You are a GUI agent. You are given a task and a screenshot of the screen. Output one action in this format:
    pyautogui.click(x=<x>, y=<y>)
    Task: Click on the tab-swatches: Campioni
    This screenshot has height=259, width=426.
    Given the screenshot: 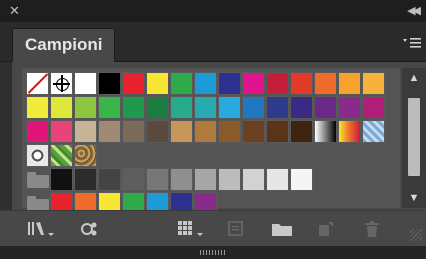 What is the action you would take?
    pyautogui.click(x=64, y=45)
    